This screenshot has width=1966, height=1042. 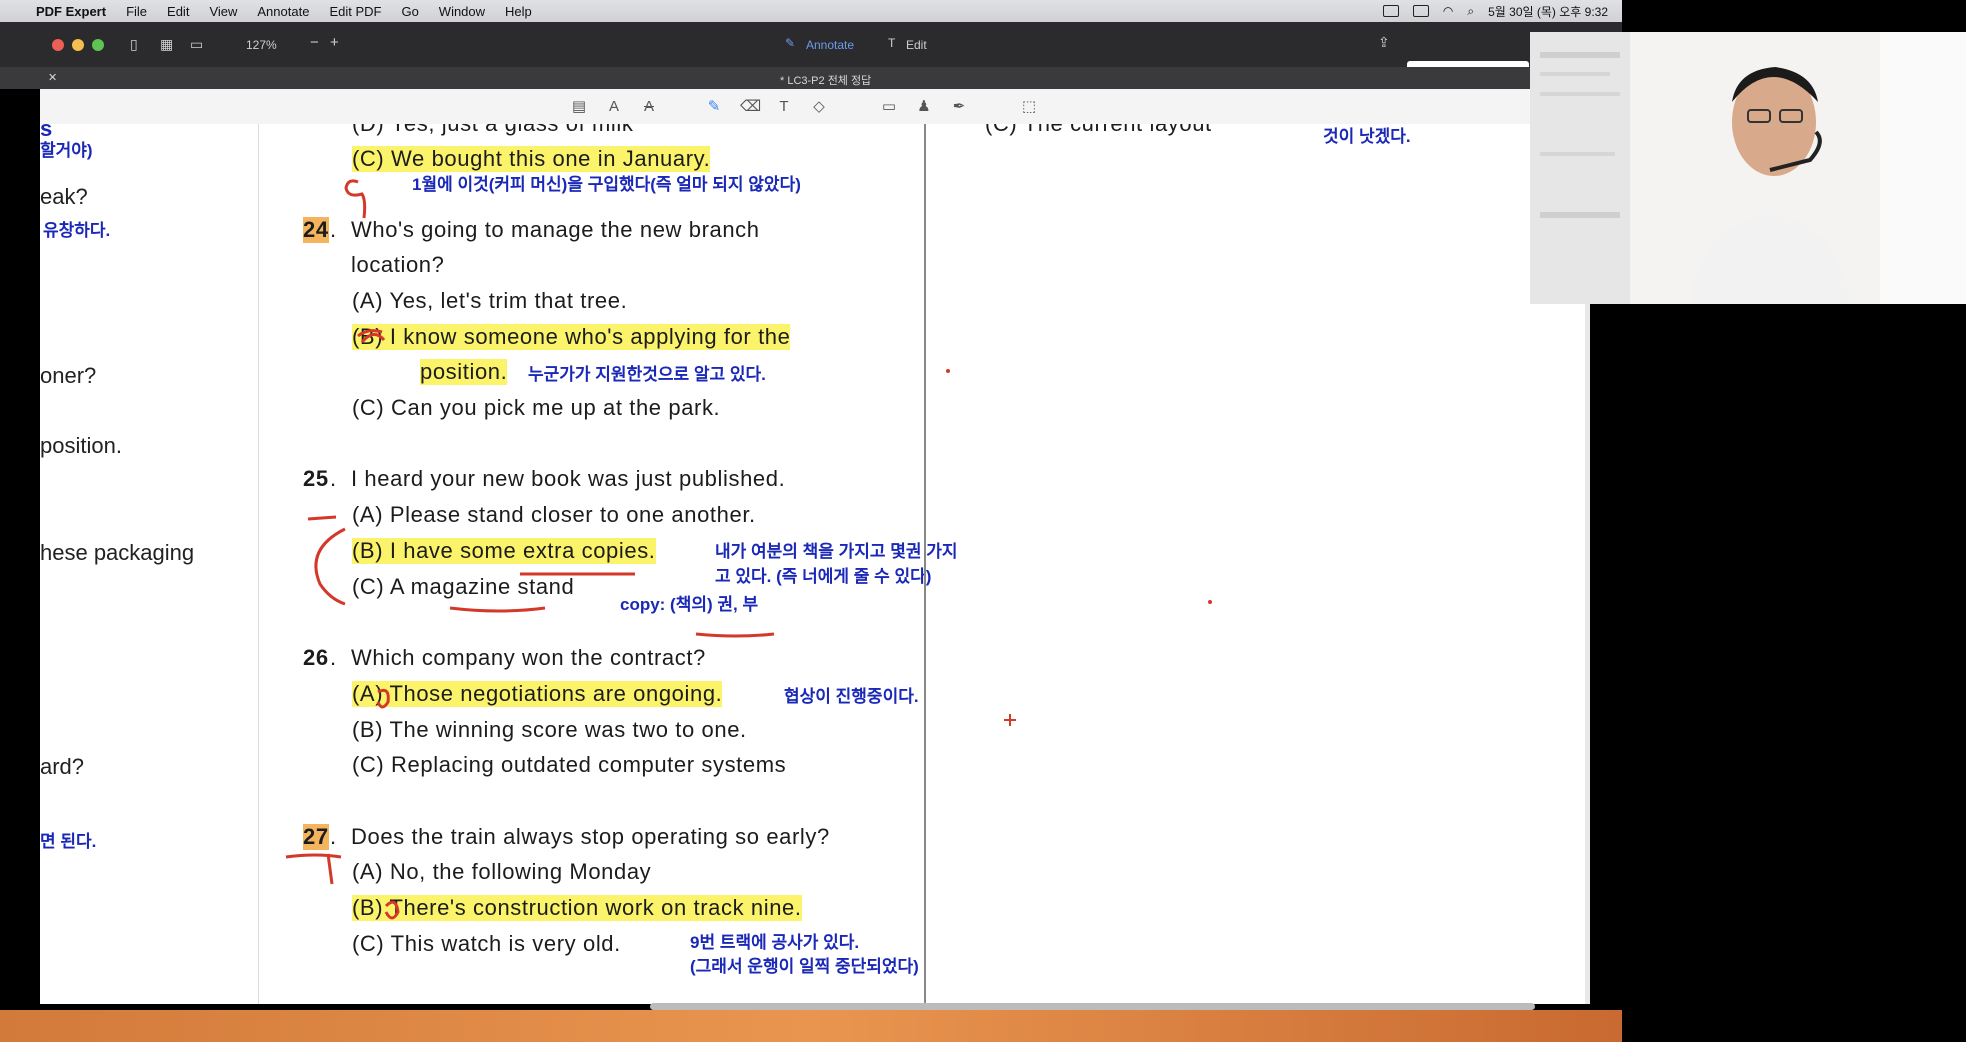 What do you see at coordinates (891, 43) in the screenshot?
I see `edit-mode-icon: T` at bounding box center [891, 43].